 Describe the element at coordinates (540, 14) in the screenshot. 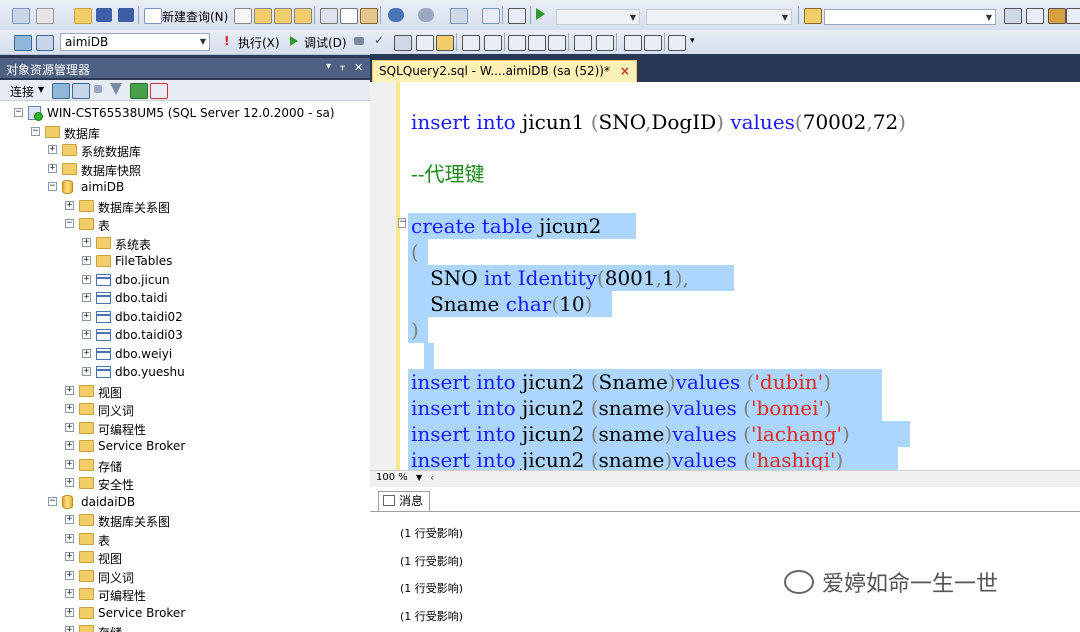

I see `start-debug-icon` at that location.